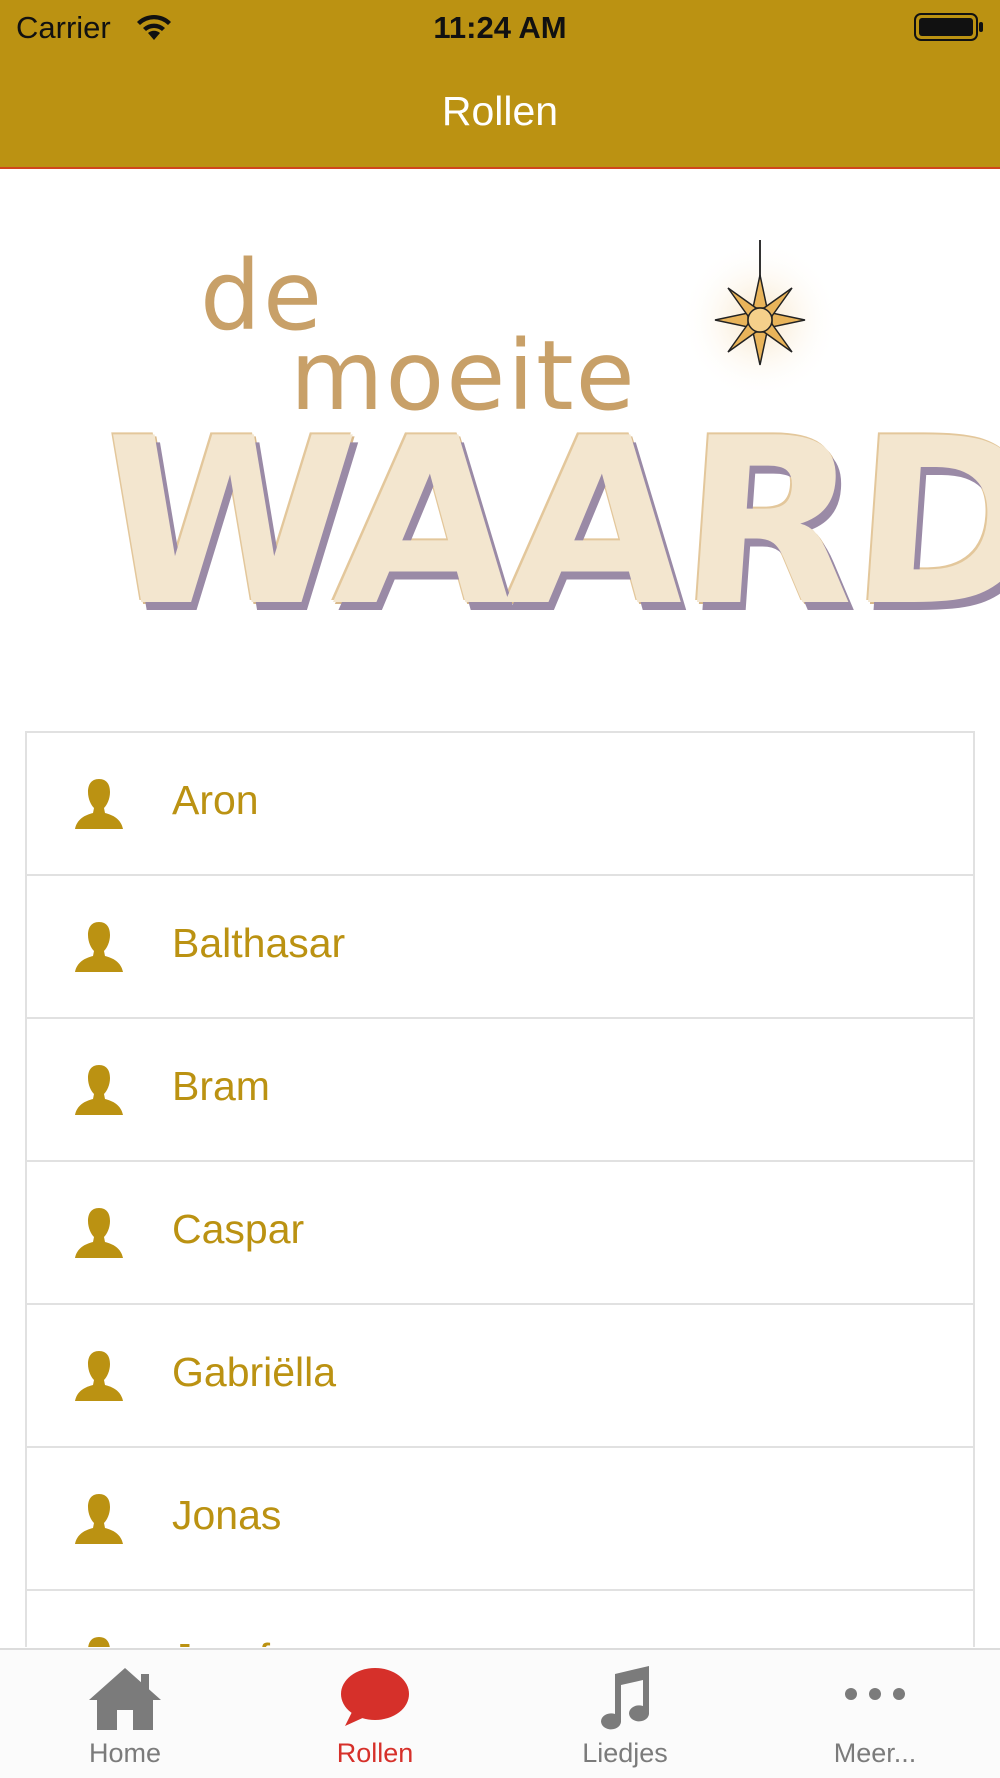 This screenshot has height=1778, width=1000. What do you see at coordinates (875, 1694) in the screenshot?
I see `more-icon` at bounding box center [875, 1694].